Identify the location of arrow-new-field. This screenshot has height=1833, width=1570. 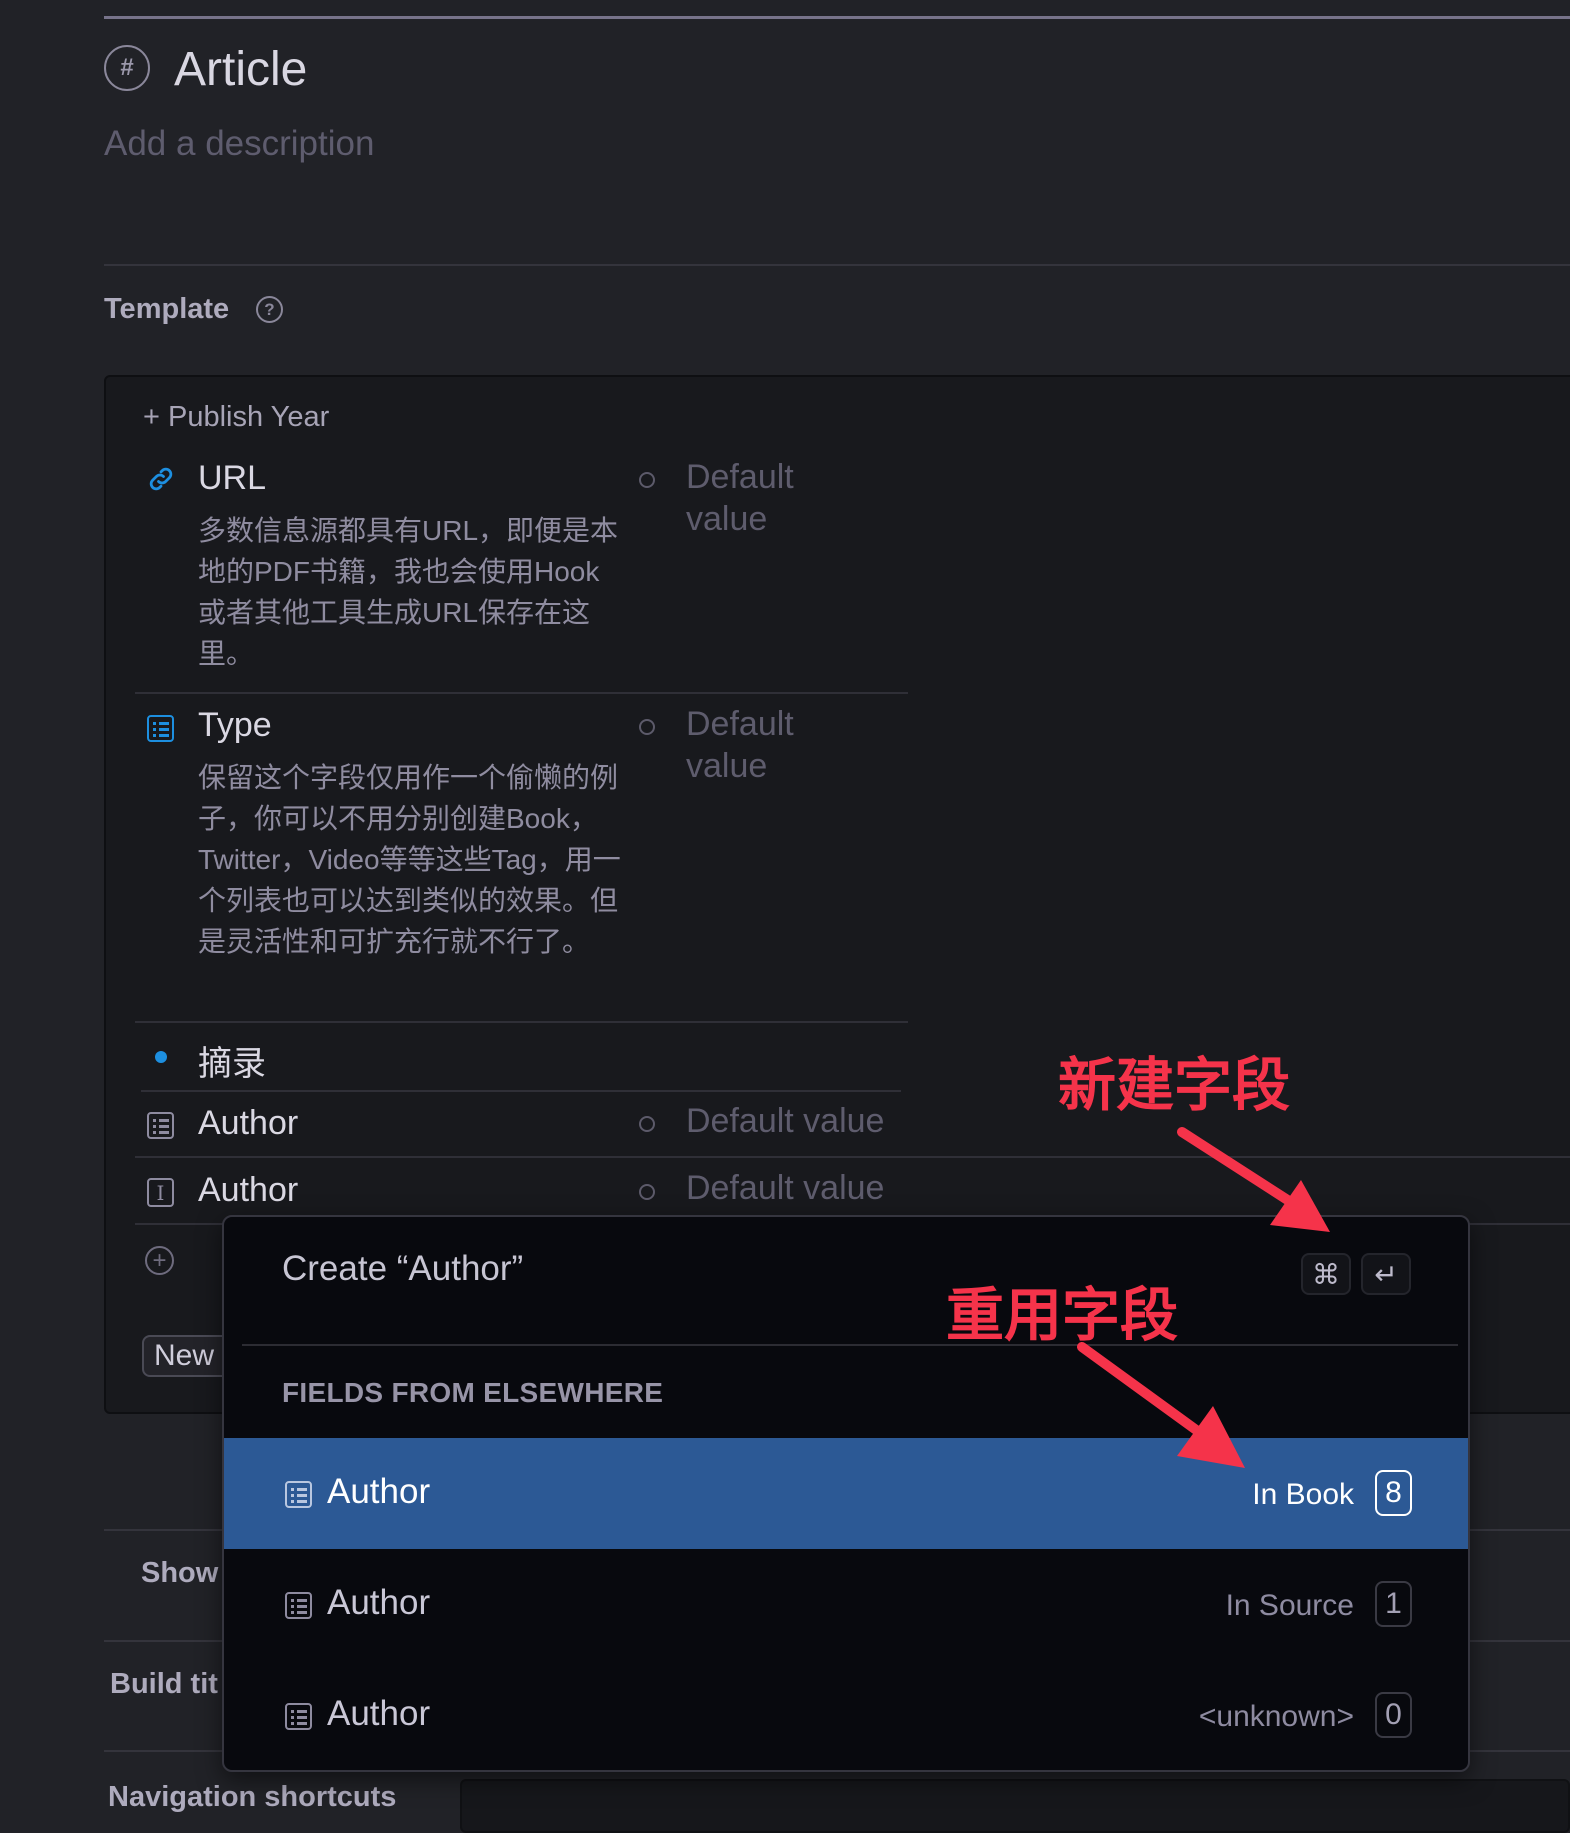
(1253, 1179).